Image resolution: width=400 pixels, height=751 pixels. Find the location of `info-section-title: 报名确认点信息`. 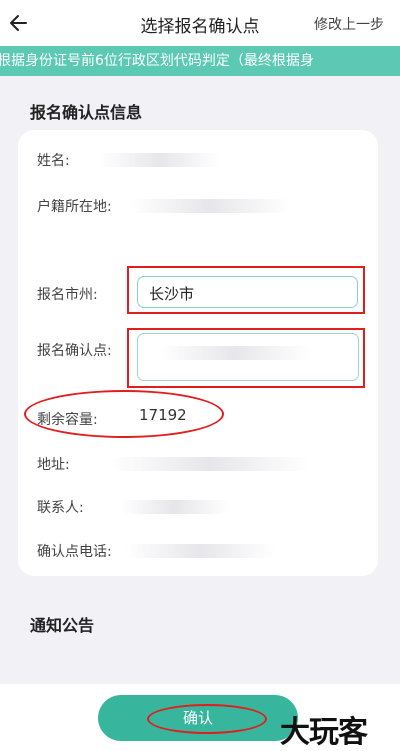

info-section-title: 报名确认点信息 is located at coordinates (86, 112).